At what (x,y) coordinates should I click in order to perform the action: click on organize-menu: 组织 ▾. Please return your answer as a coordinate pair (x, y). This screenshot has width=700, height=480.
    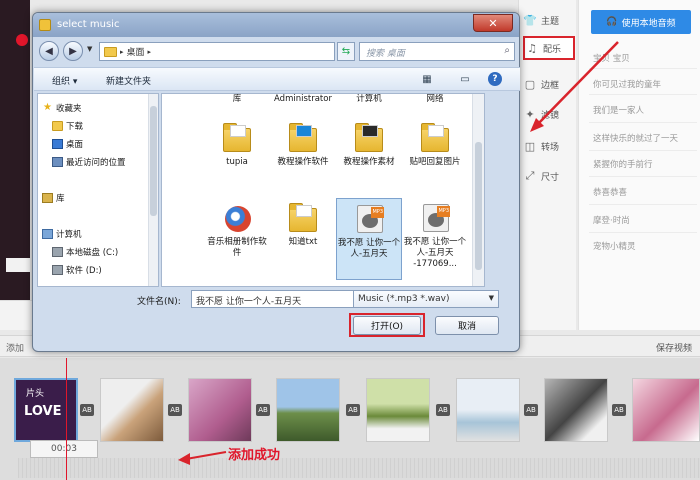
    Looking at the image, I should click on (64, 80).